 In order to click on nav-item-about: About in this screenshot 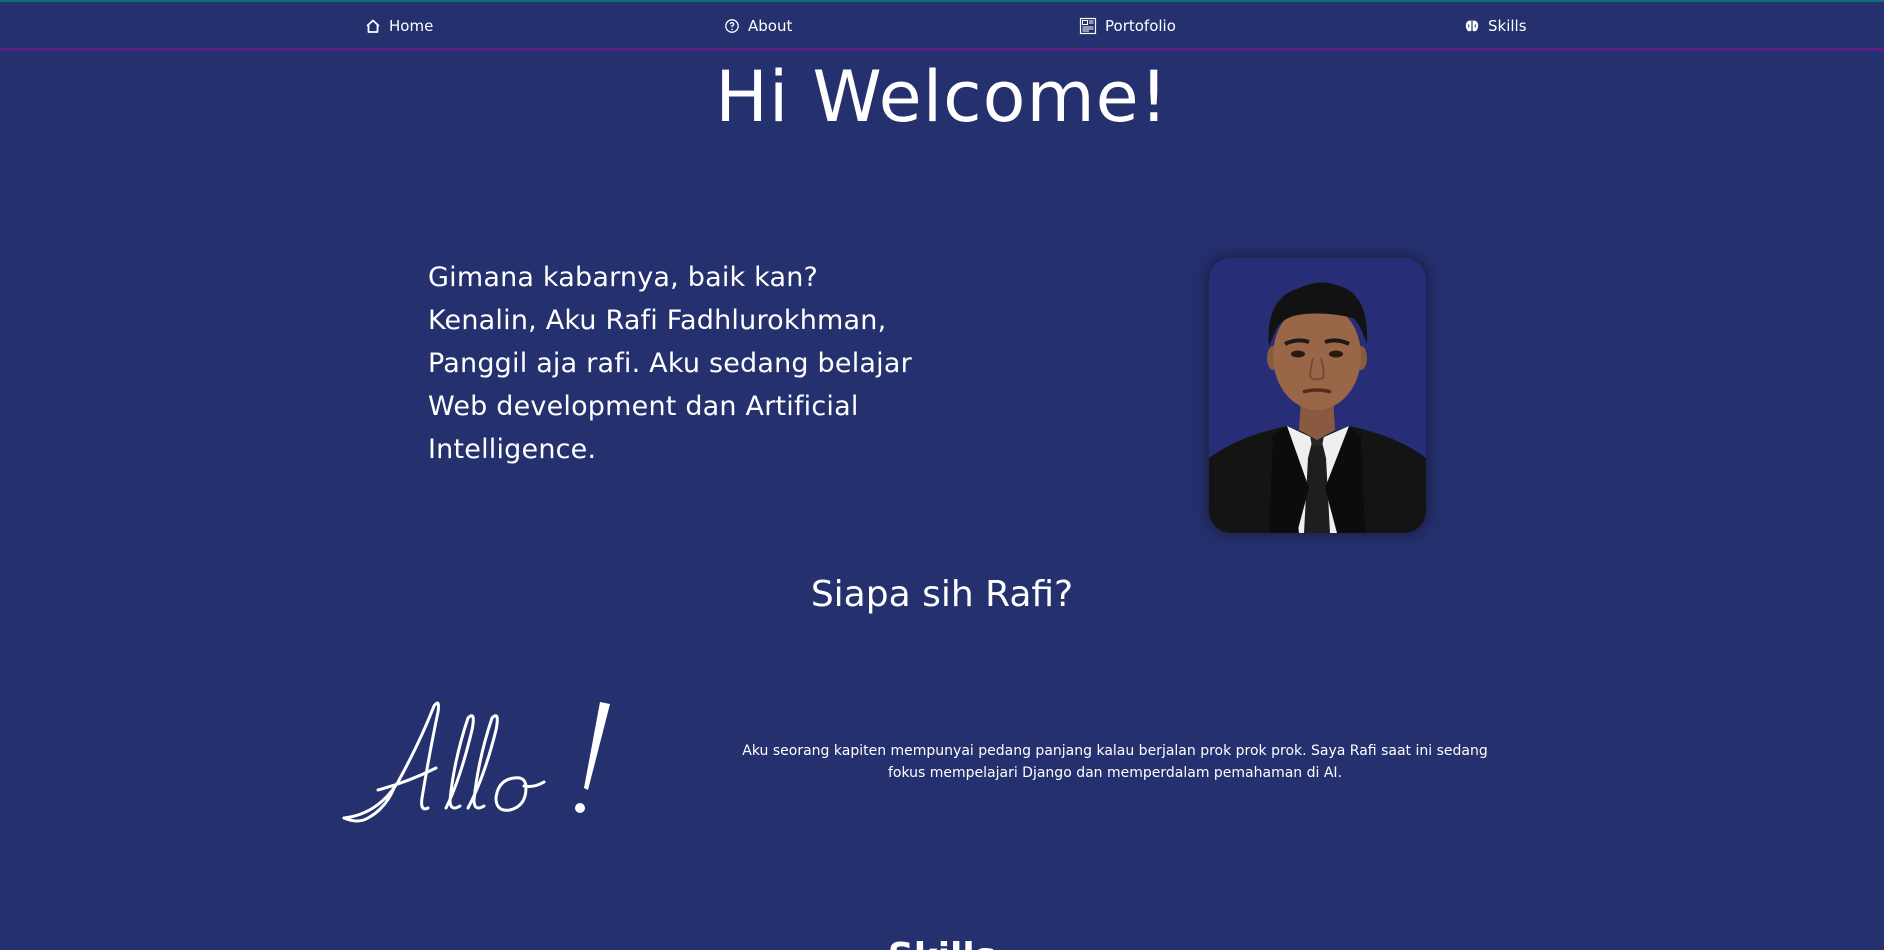, I will do `click(758, 26)`.